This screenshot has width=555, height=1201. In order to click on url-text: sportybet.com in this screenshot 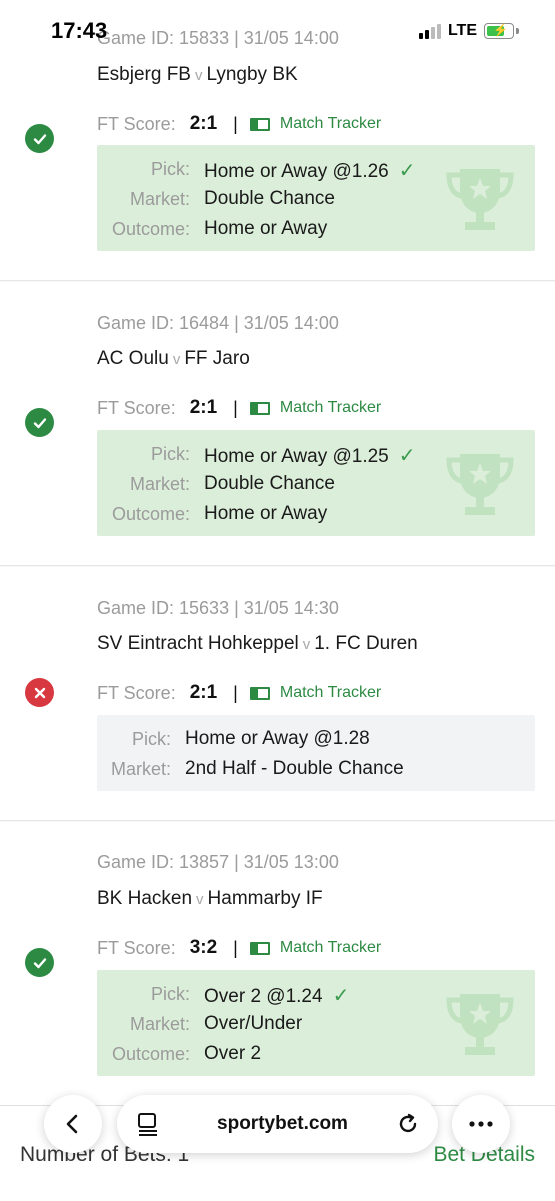, I will do `click(282, 1123)`.